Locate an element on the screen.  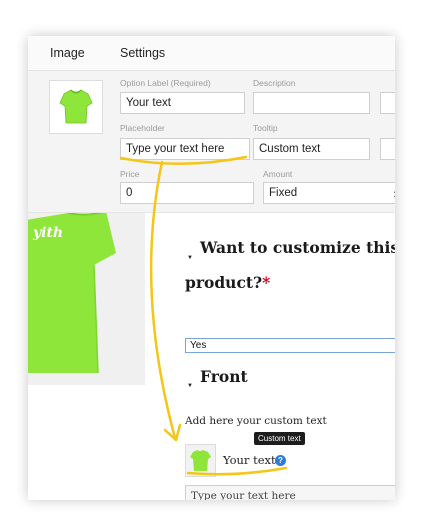
option-swatch-thumbnail is located at coordinates (200, 460).